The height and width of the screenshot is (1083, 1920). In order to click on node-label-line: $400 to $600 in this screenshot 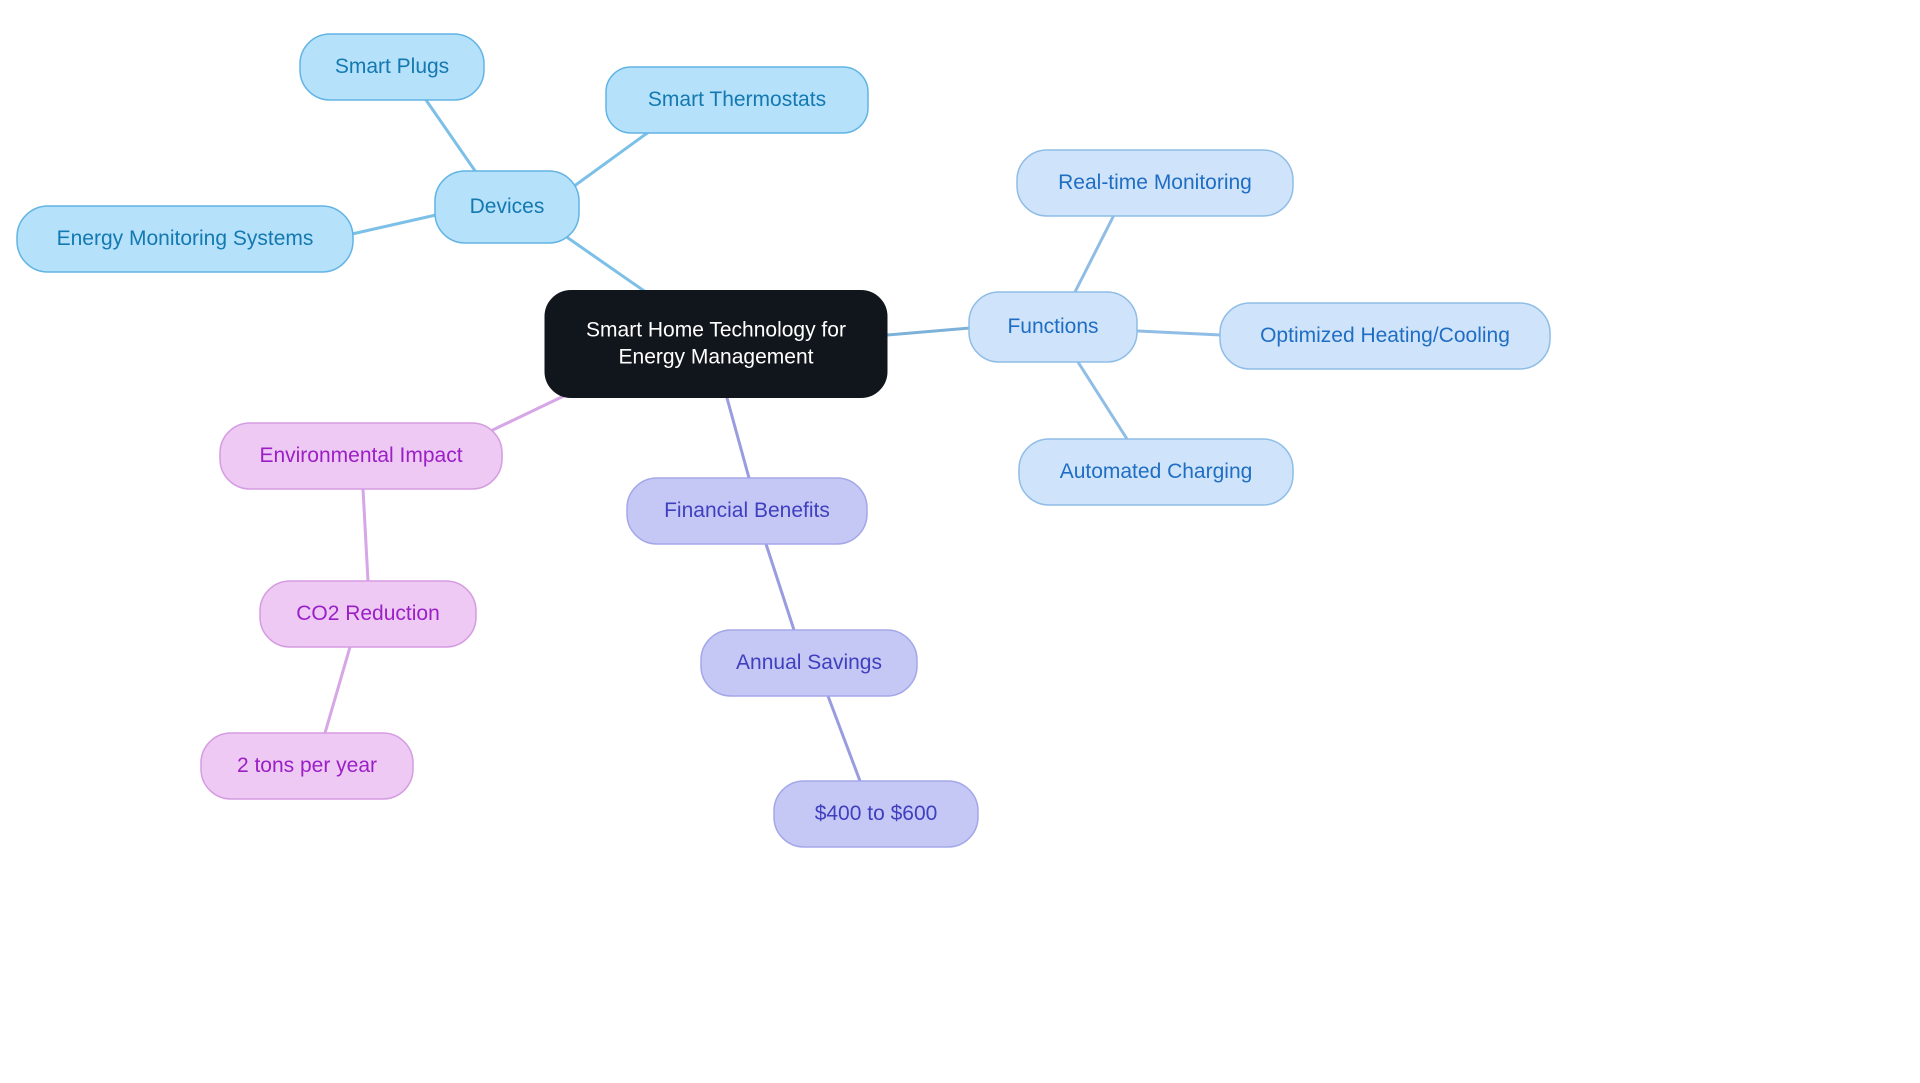, I will do `click(876, 813)`.